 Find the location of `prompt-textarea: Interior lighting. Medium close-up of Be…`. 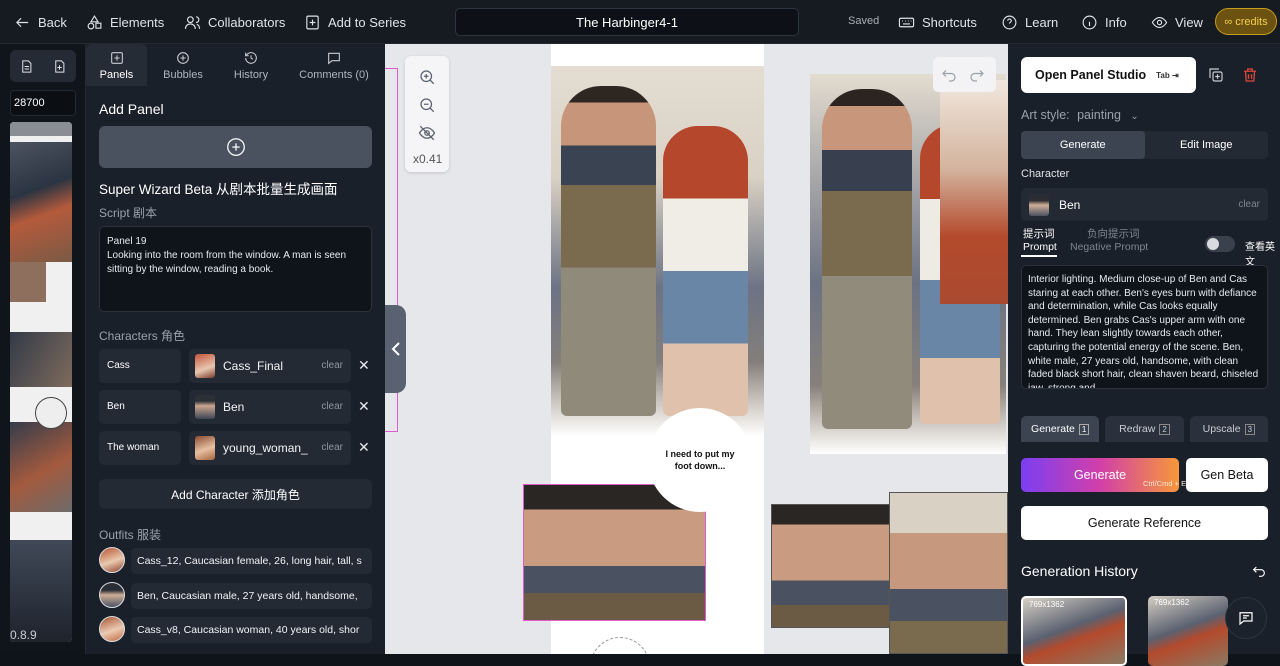

prompt-textarea: Interior lighting. Medium close-up of Be… is located at coordinates (1144, 327).